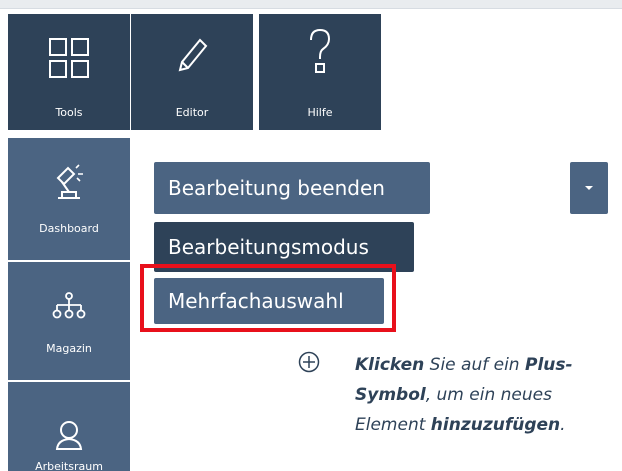 This screenshot has width=622, height=471. I want to click on sidebar-item-label: Arbeitsraum, so click(69, 465).